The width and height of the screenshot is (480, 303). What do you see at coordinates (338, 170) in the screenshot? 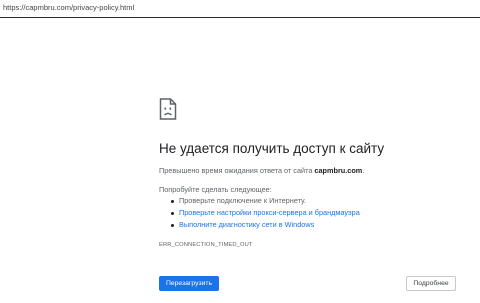
I see `description-host: capmbru.com` at bounding box center [338, 170].